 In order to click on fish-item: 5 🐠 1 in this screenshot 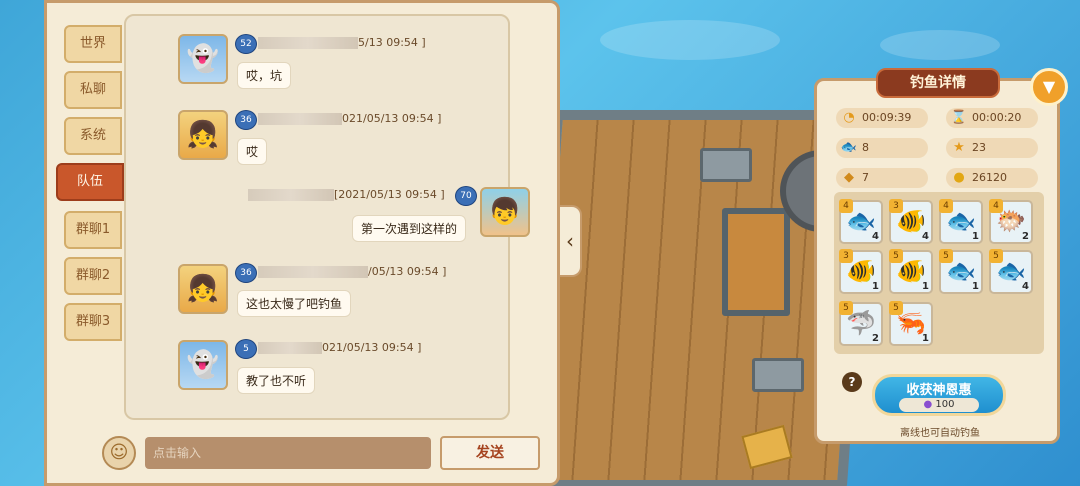, I will do `click(911, 271)`.